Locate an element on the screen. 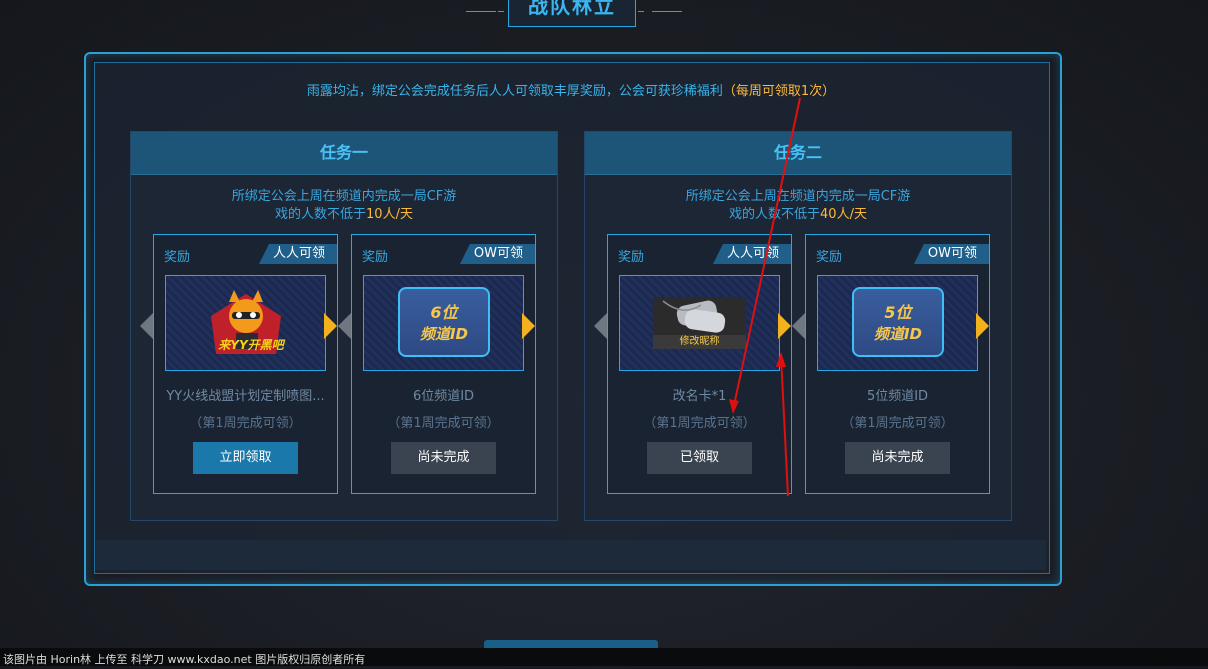  bottom-tab is located at coordinates (571, 644).